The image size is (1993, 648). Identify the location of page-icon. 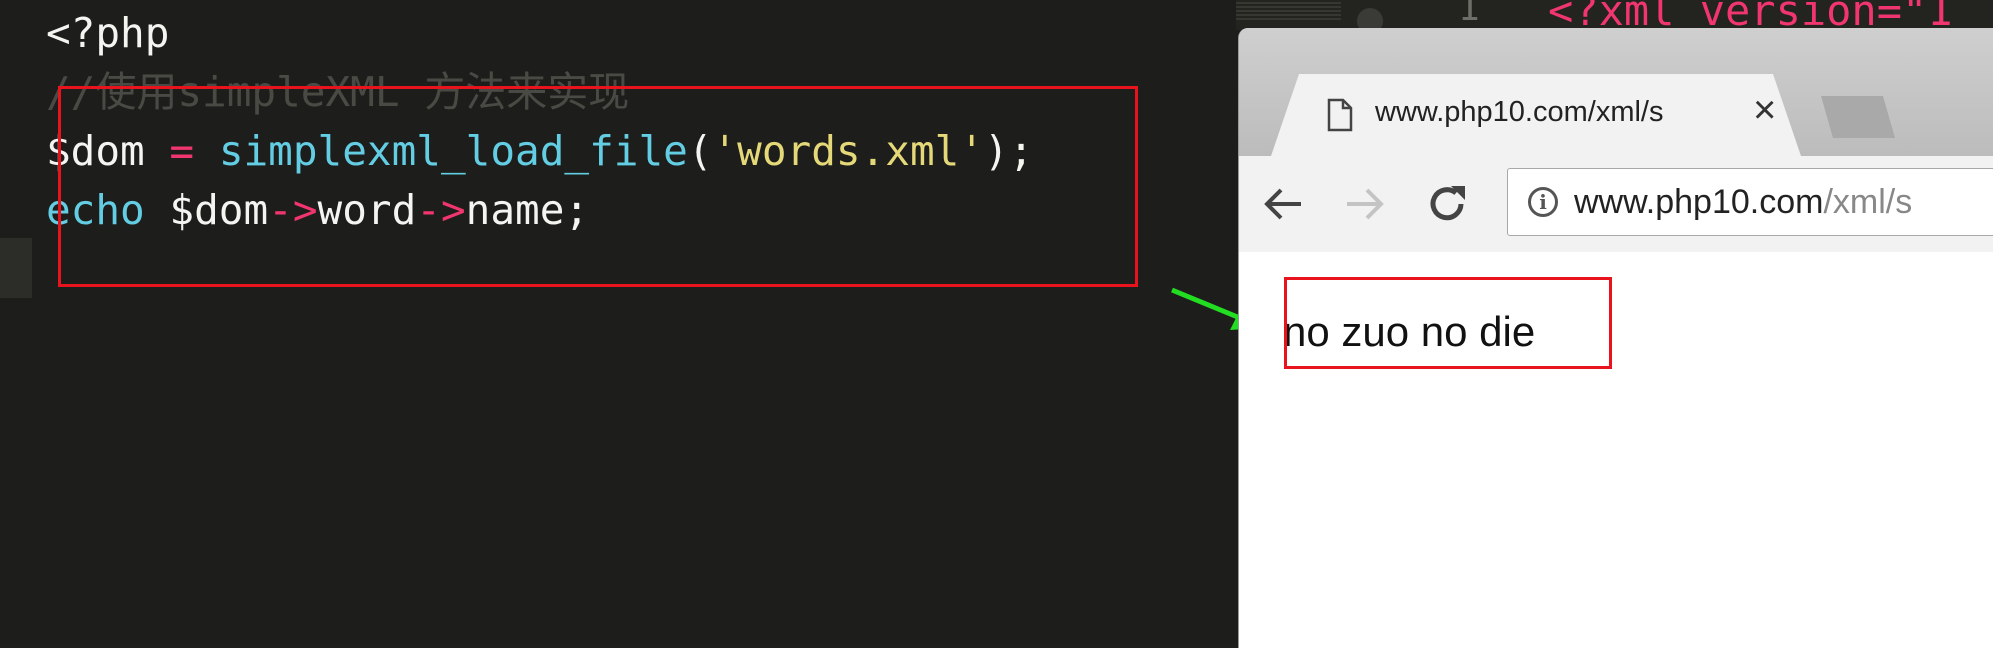
(1340, 115).